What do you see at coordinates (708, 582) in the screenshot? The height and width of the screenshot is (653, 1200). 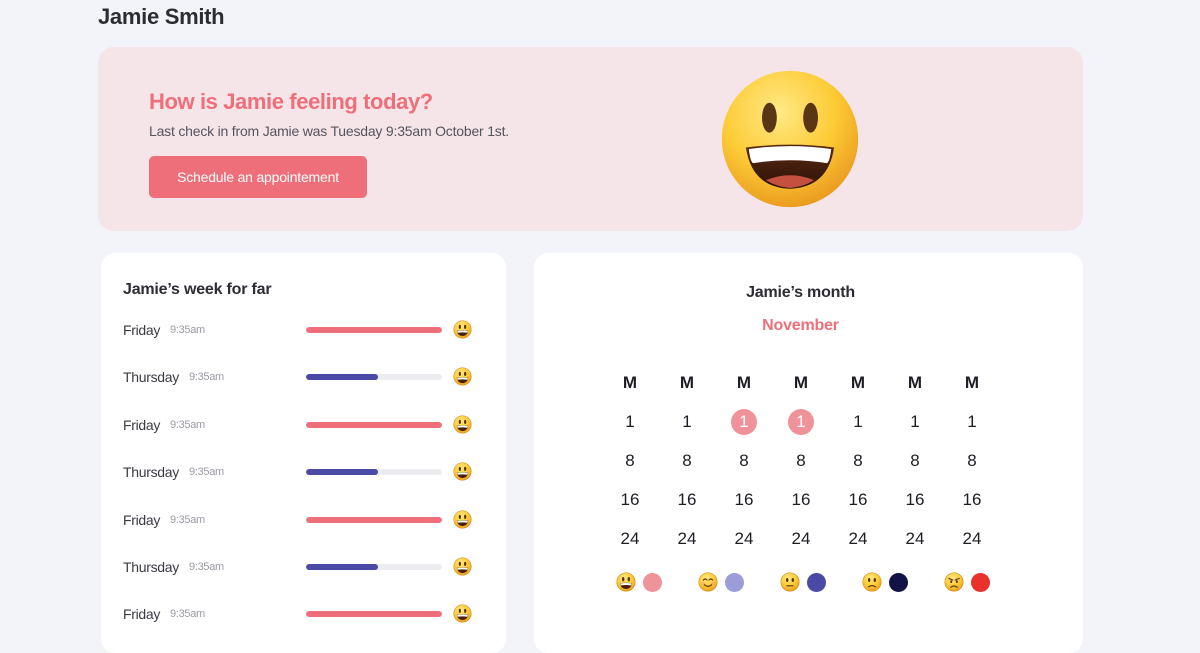 I see `smiling-face-icon` at bounding box center [708, 582].